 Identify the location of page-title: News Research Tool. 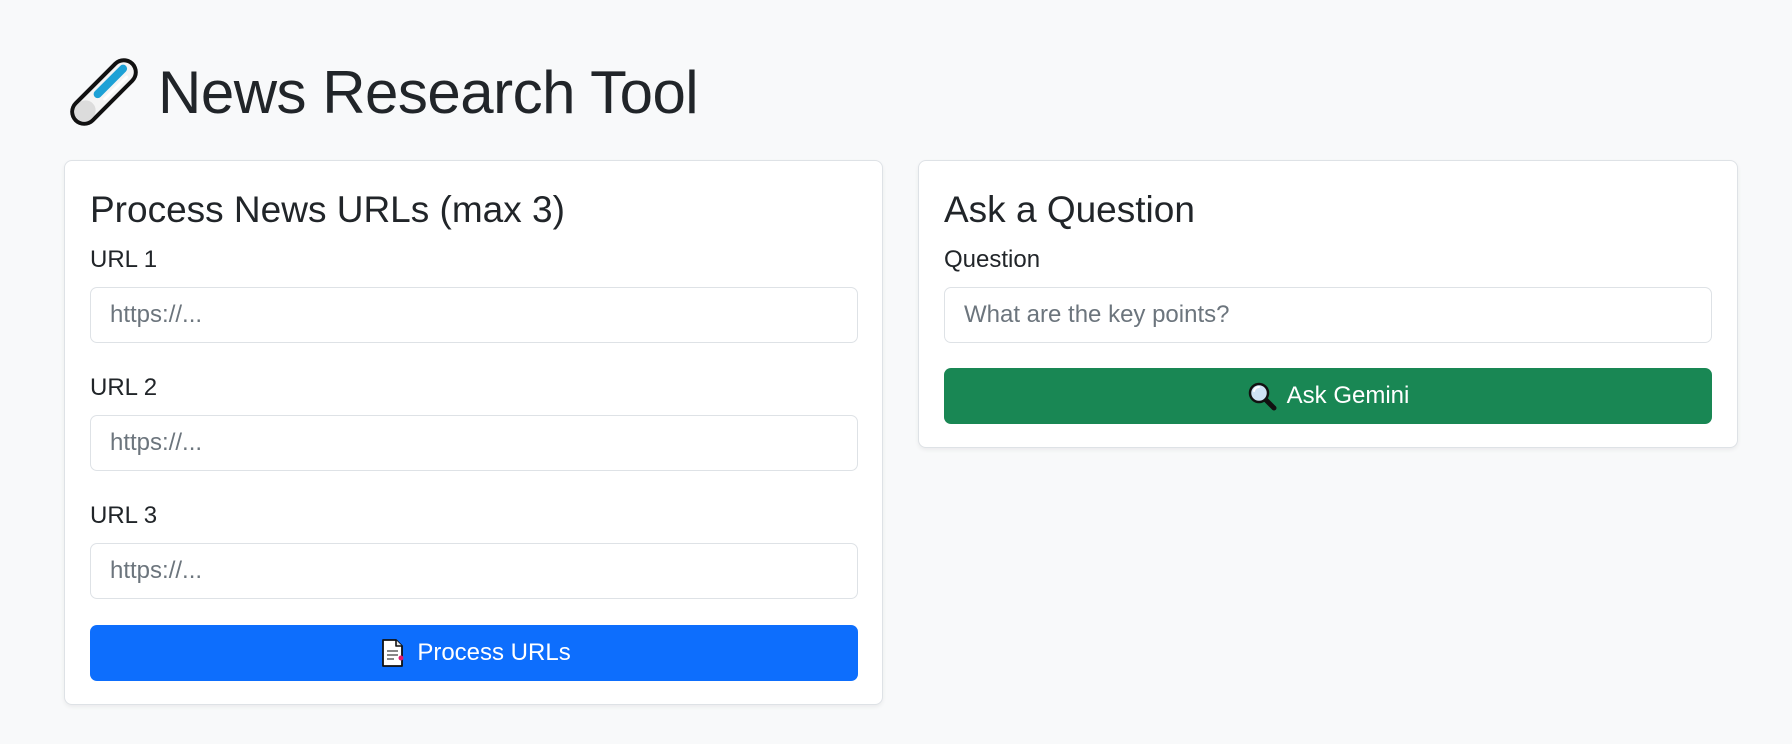
(428, 92).